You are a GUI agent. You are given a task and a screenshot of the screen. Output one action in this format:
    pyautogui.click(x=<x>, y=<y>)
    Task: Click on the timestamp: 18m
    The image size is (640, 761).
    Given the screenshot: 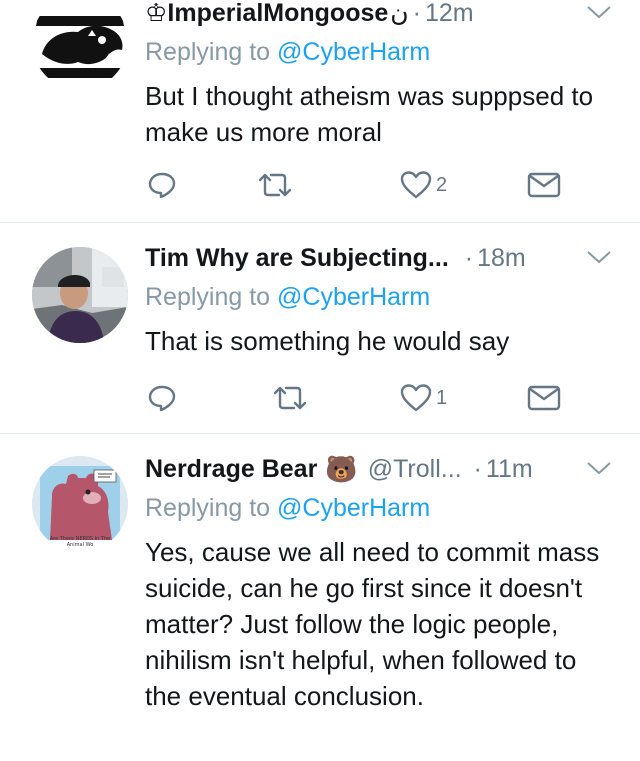 What is the action you would take?
    pyautogui.click(x=501, y=258)
    